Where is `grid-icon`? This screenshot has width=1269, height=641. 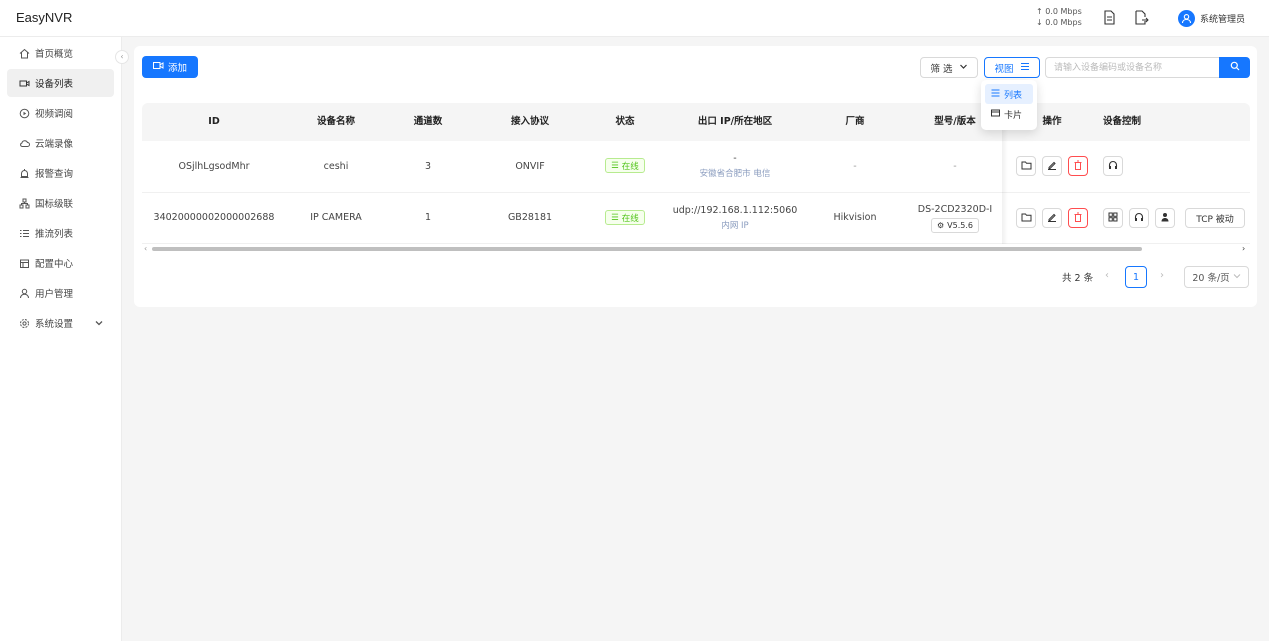 grid-icon is located at coordinates (1113, 218).